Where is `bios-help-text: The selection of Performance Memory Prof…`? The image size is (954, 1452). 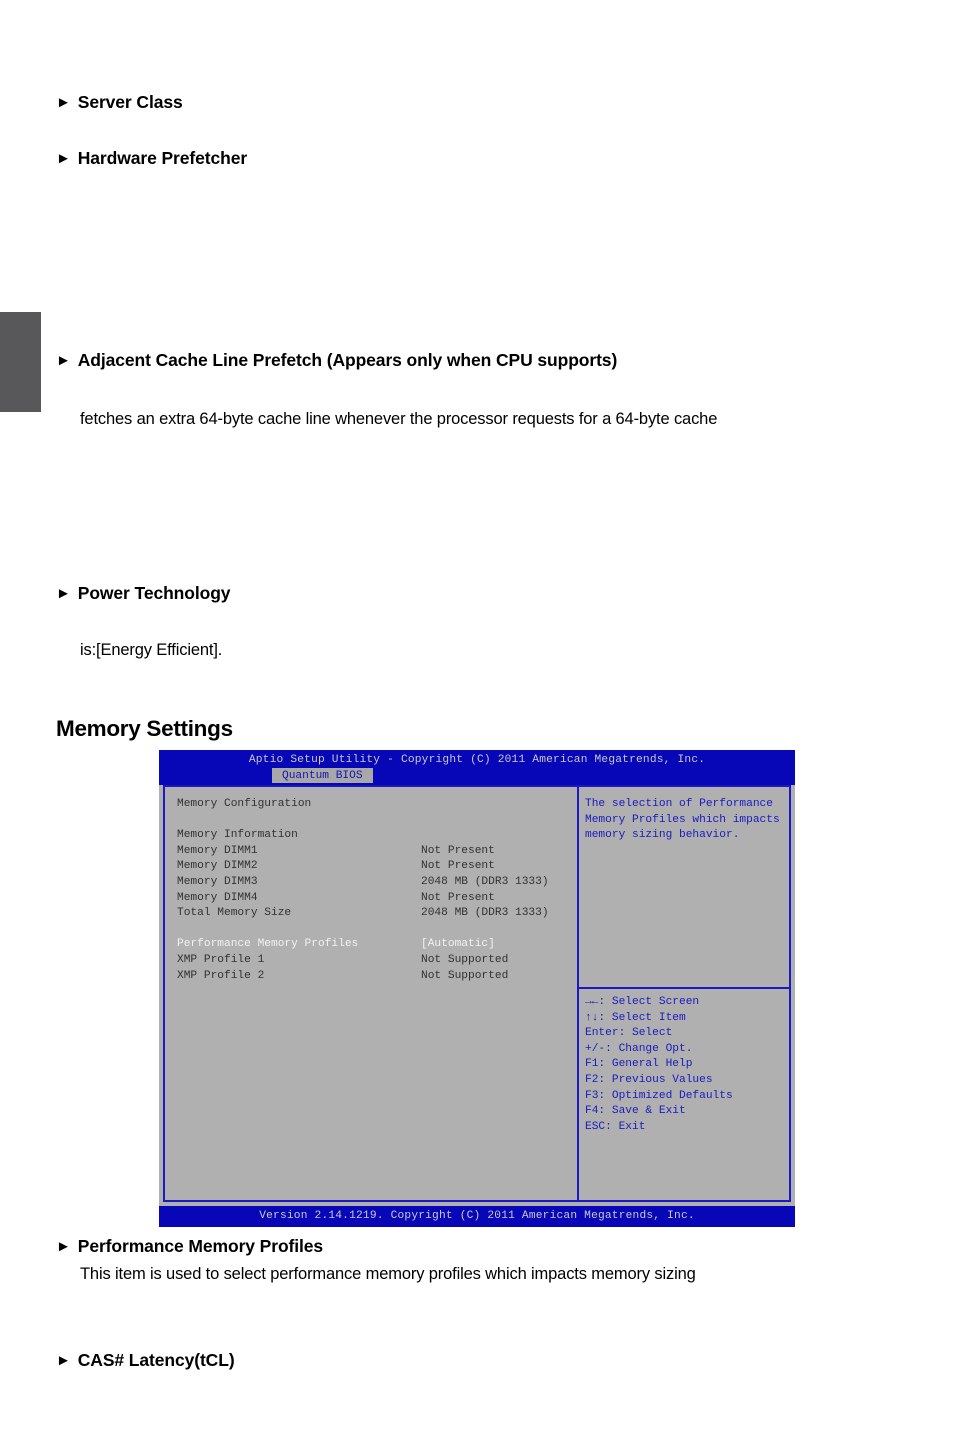
bios-help-text: The selection of Performance Memory Prof… is located at coordinates (682, 820).